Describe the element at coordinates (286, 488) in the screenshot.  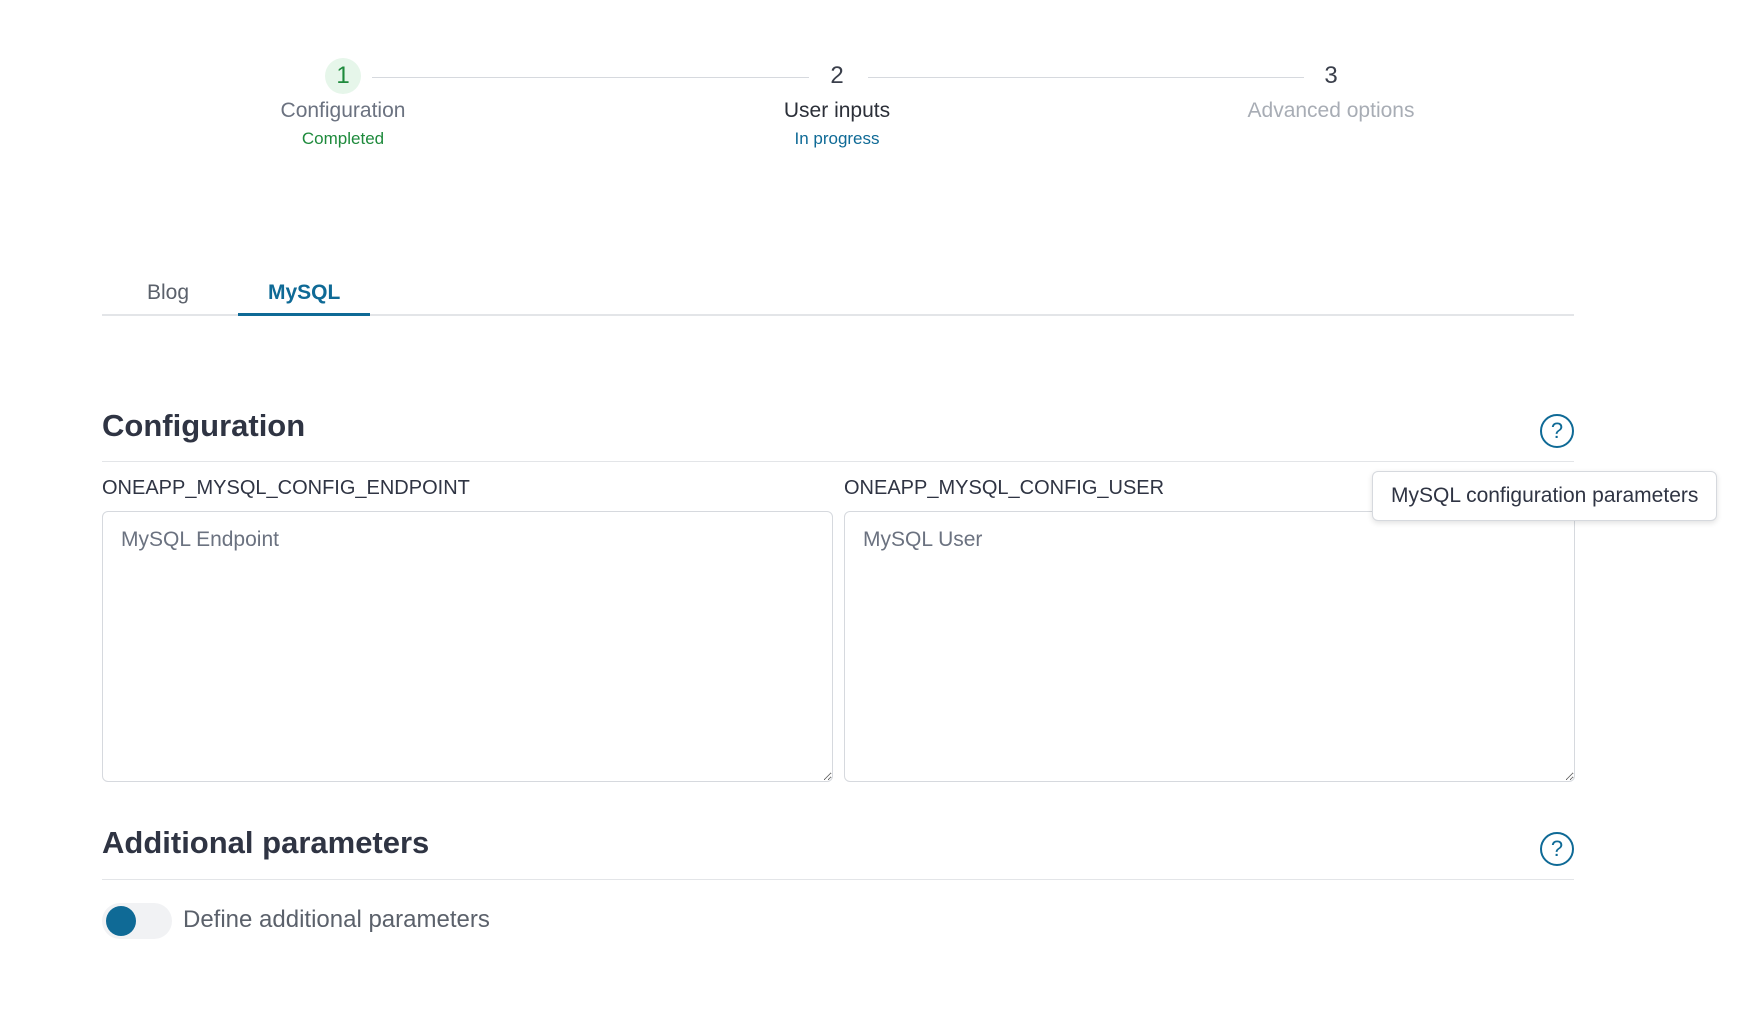
I see `endpoint-label: ONEAPP_MYSQL_CONFIG_ENDPOINT` at that location.